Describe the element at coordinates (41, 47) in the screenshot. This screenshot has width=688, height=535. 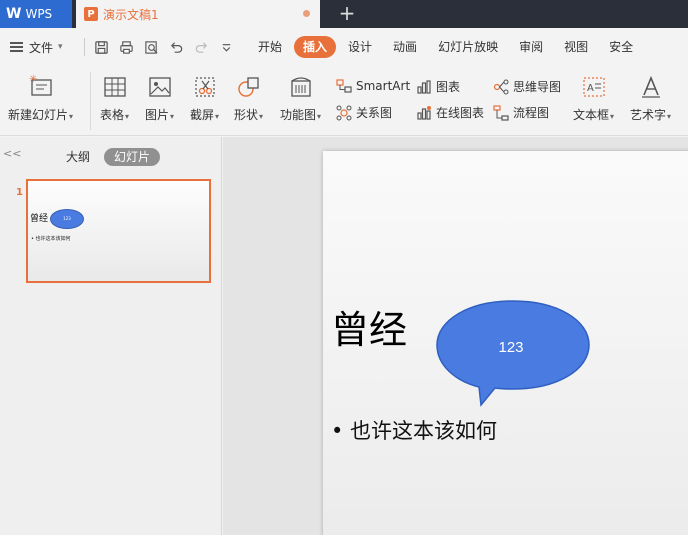
I see `file-menu-label: 文件` at that location.